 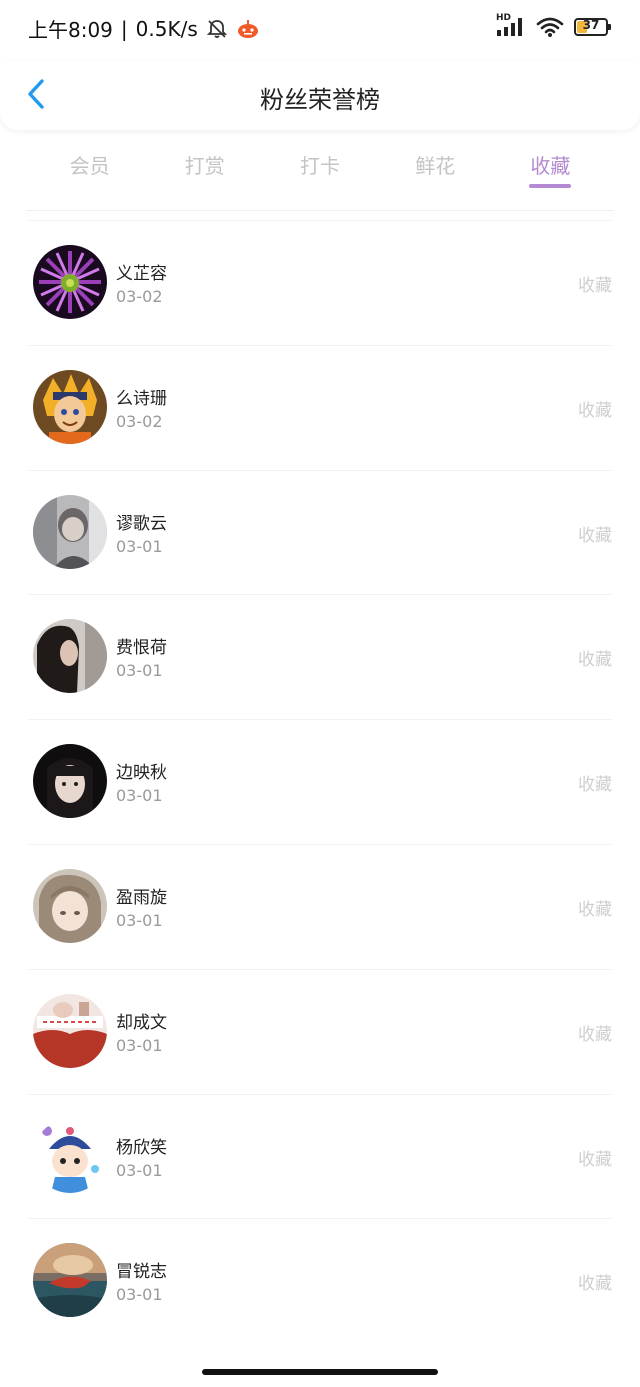 What do you see at coordinates (511, 25) in the screenshot?
I see `signal-icon: HD` at bounding box center [511, 25].